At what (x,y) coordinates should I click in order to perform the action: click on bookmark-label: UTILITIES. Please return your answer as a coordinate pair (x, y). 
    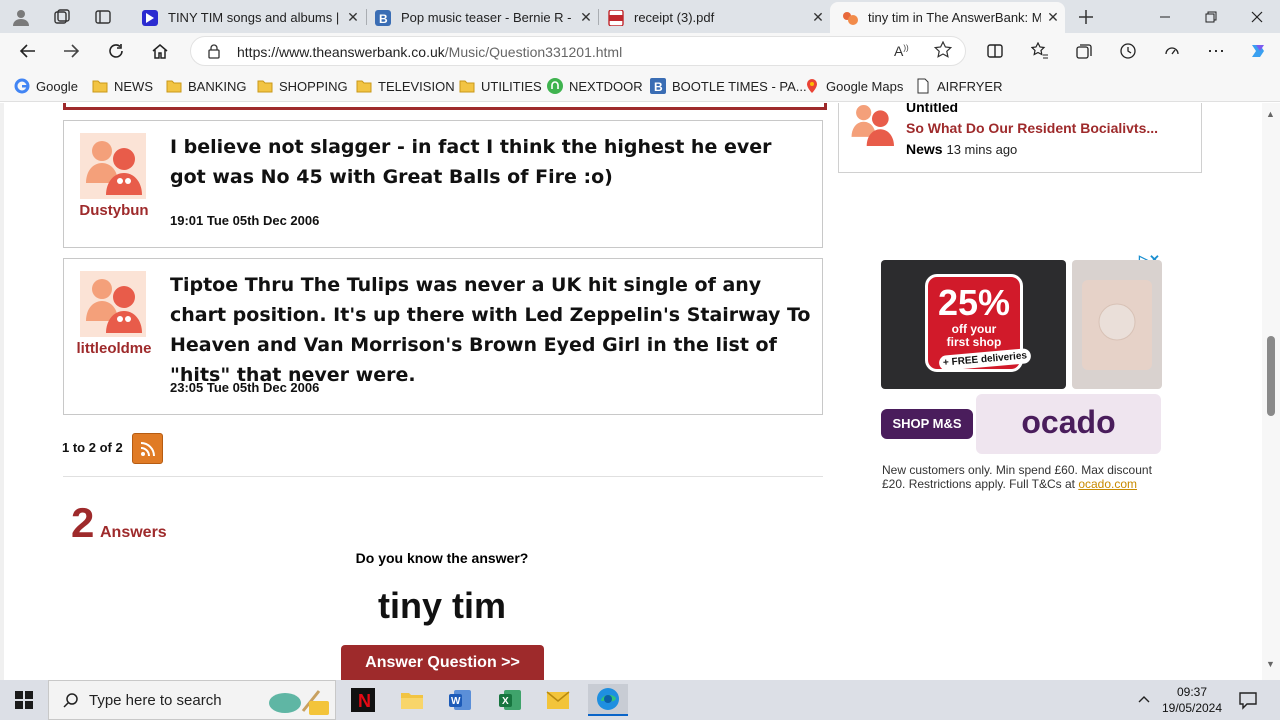
    Looking at the image, I should click on (511, 86).